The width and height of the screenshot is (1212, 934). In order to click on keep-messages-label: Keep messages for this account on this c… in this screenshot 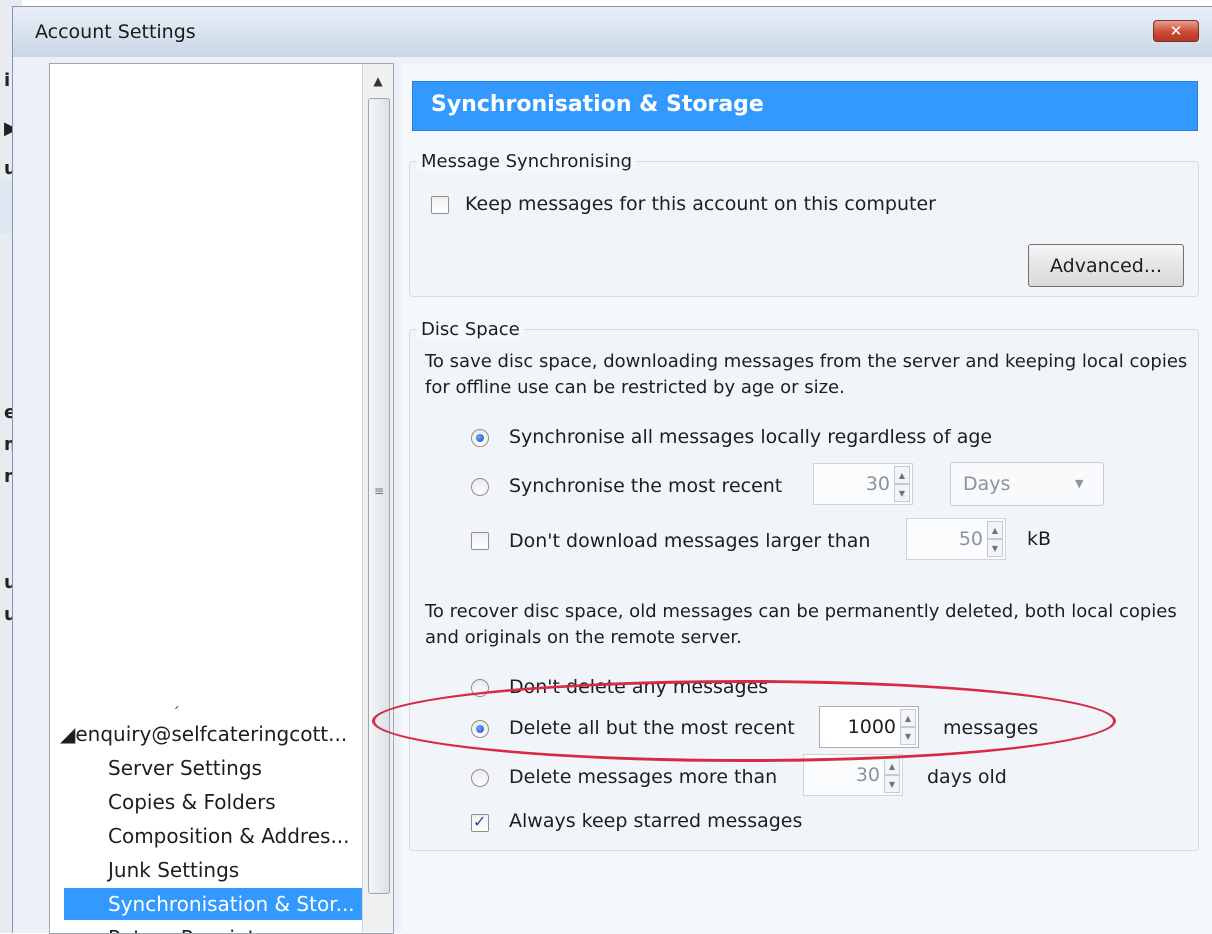, I will do `click(700, 204)`.